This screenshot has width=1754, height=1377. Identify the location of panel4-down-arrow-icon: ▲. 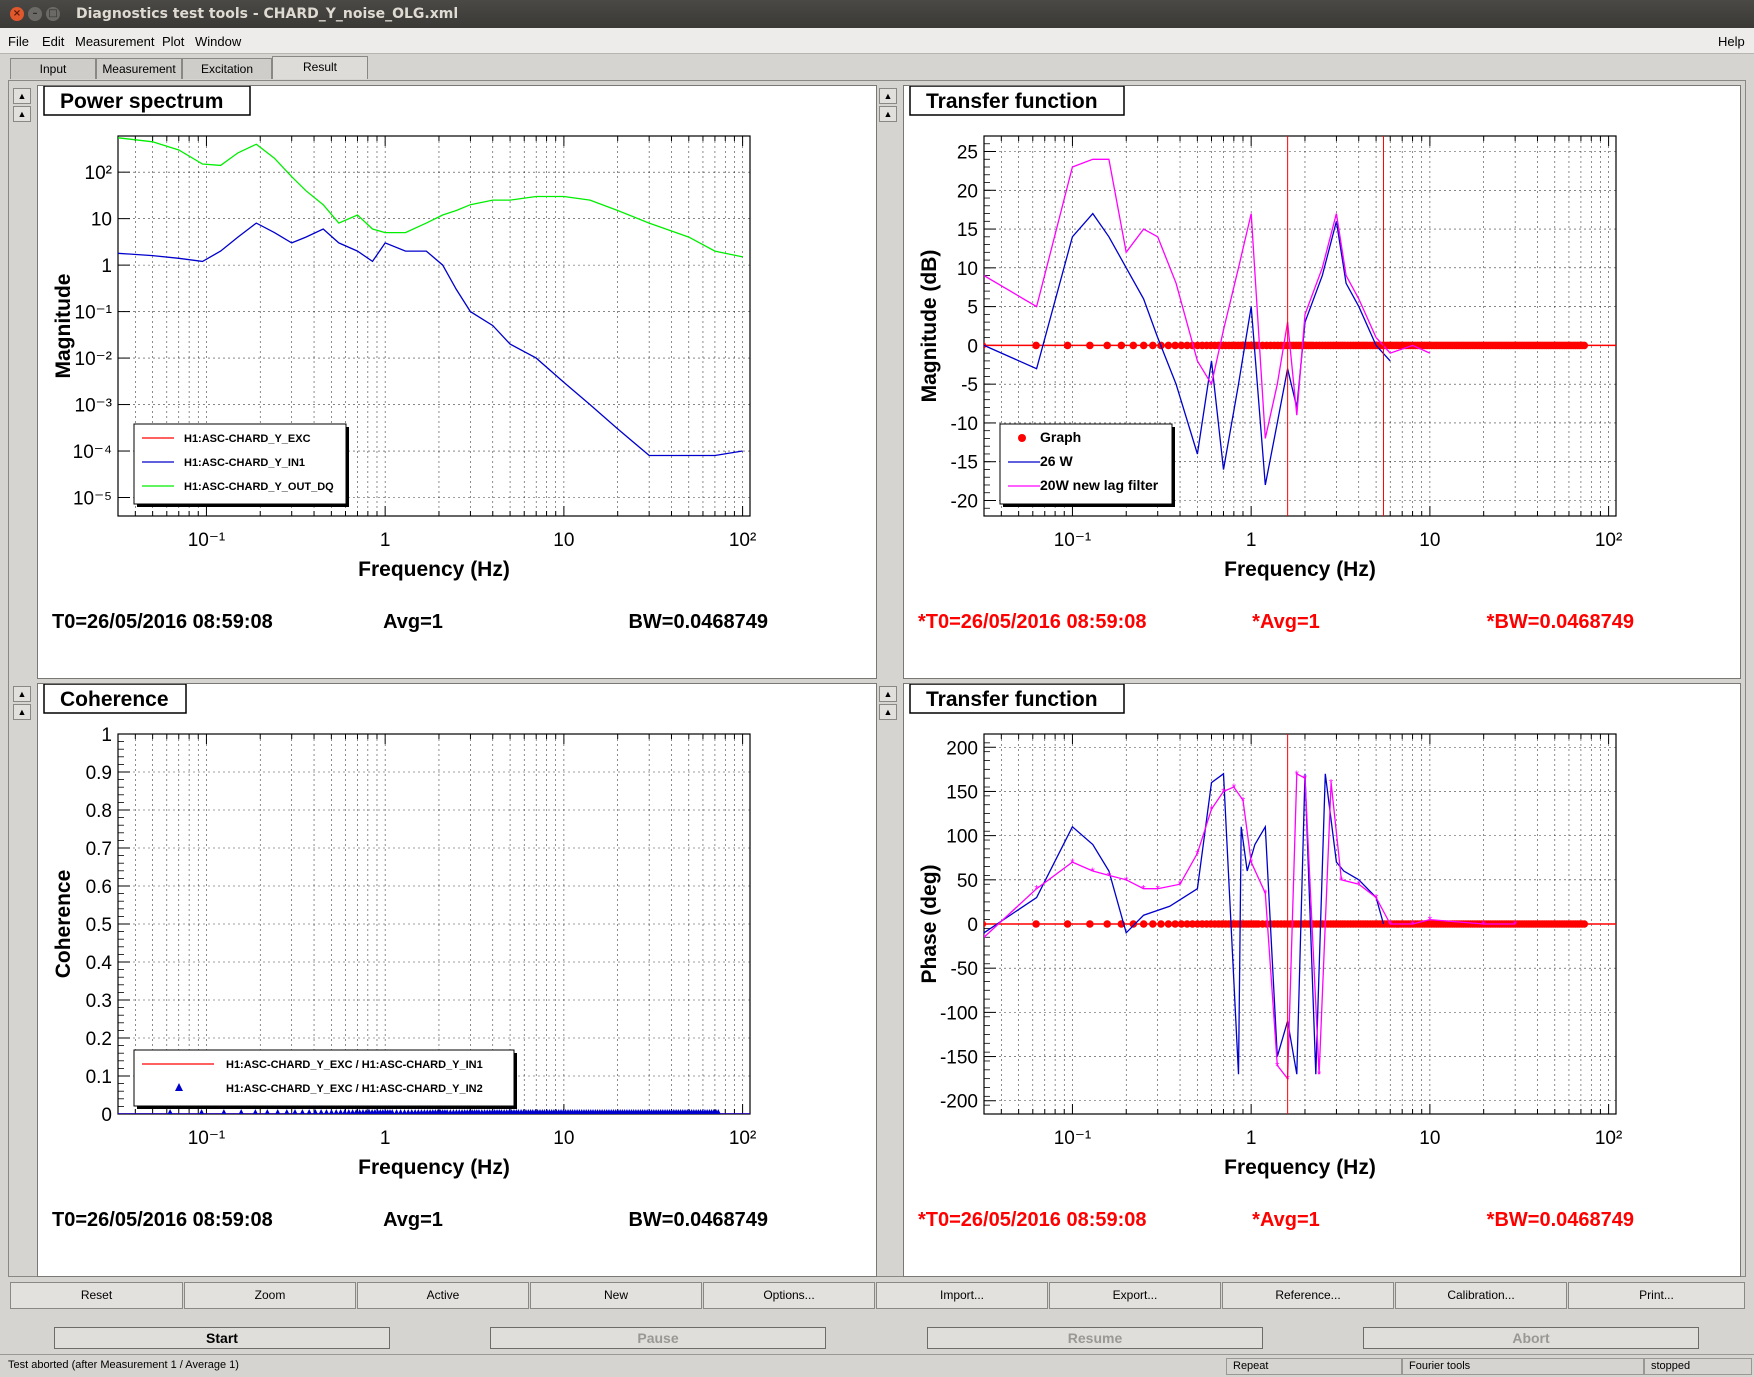
(888, 712).